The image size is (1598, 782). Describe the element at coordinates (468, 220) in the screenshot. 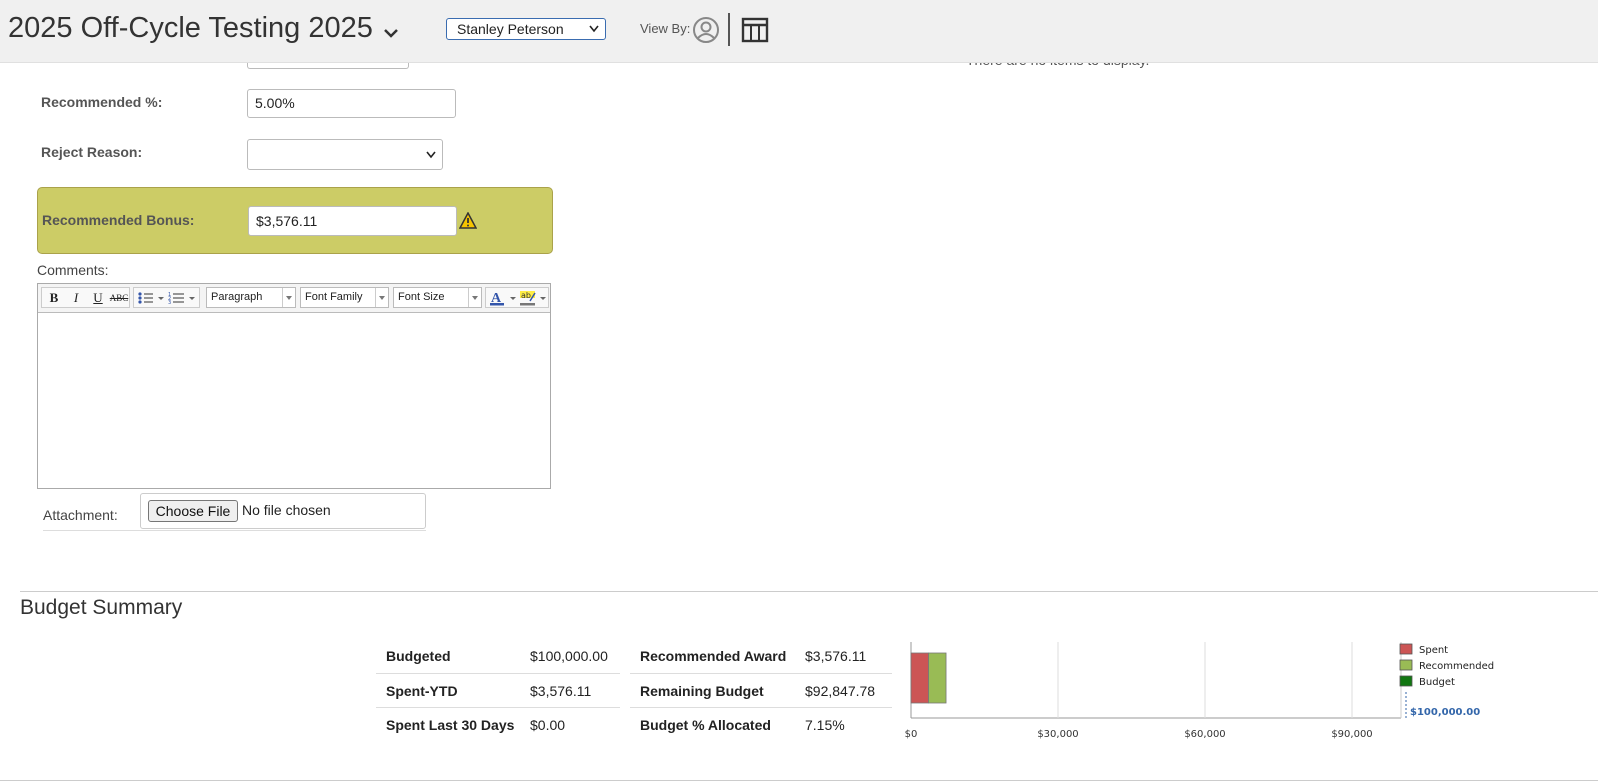

I see `warning-icon` at that location.